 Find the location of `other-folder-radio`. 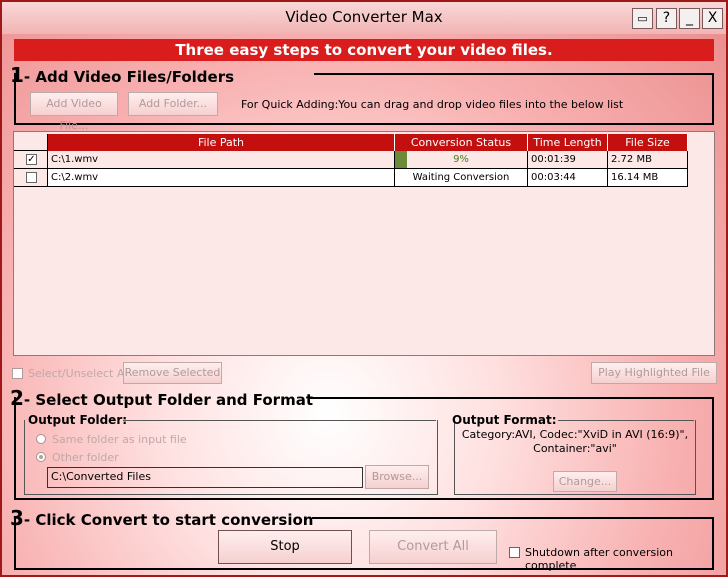

other-folder-radio is located at coordinates (41, 457).